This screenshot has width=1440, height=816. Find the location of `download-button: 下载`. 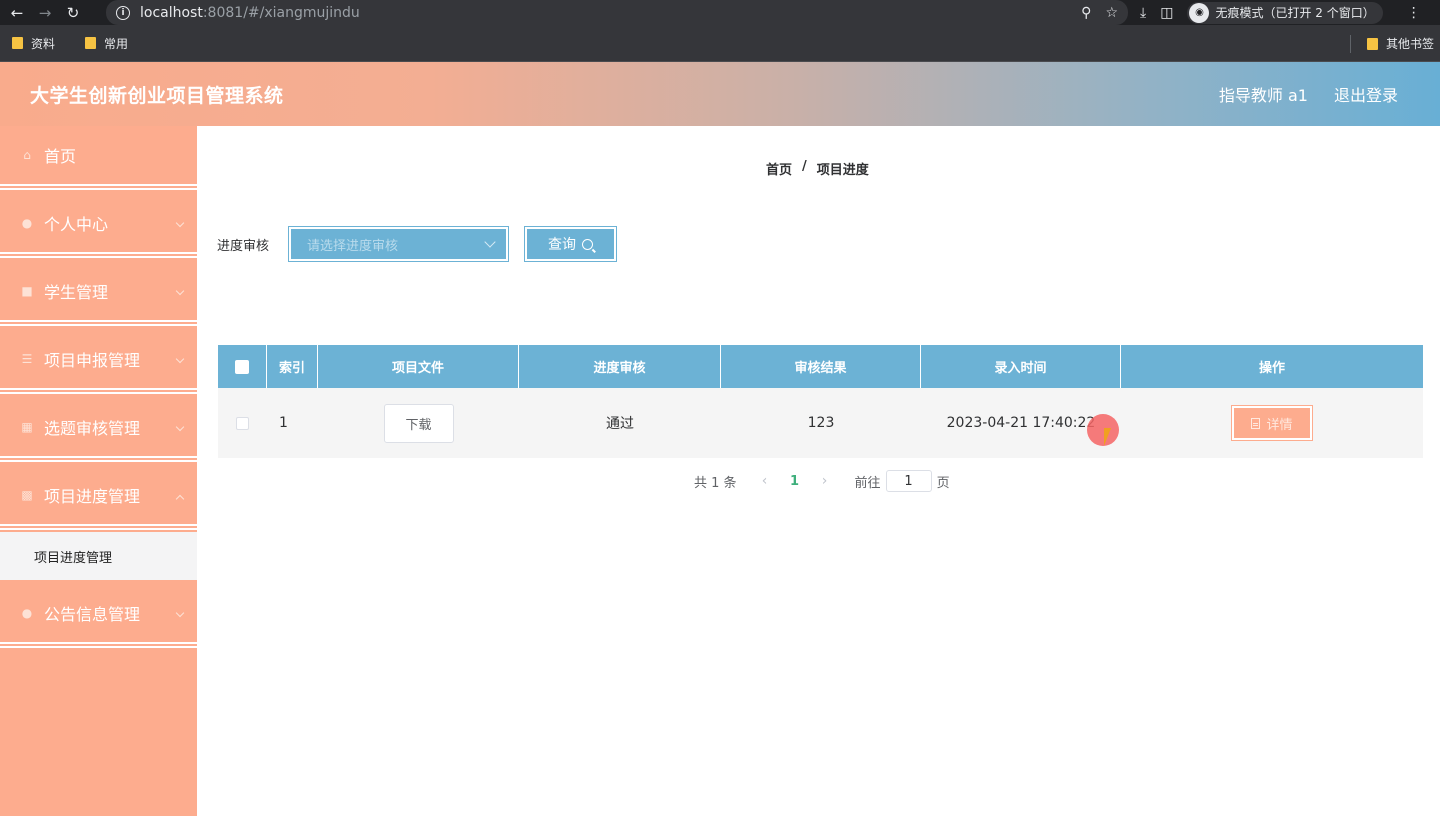

download-button: 下载 is located at coordinates (418, 423).